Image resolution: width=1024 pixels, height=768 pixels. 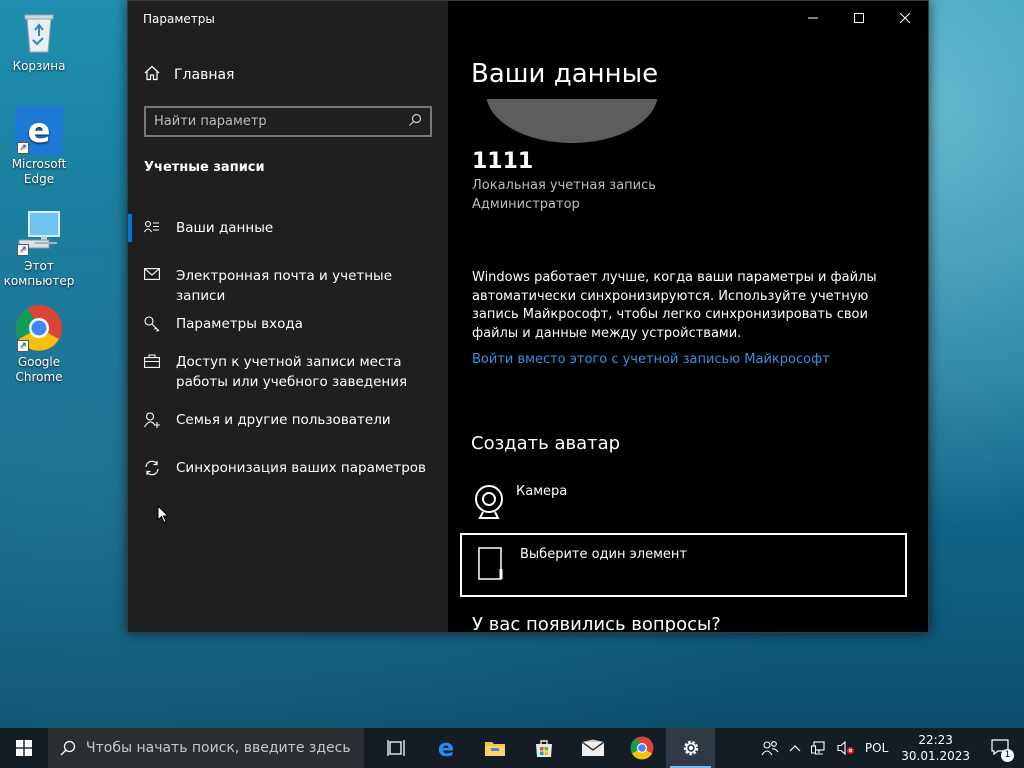 I want to click on taskbar-edge: e, so click(x=445, y=748).